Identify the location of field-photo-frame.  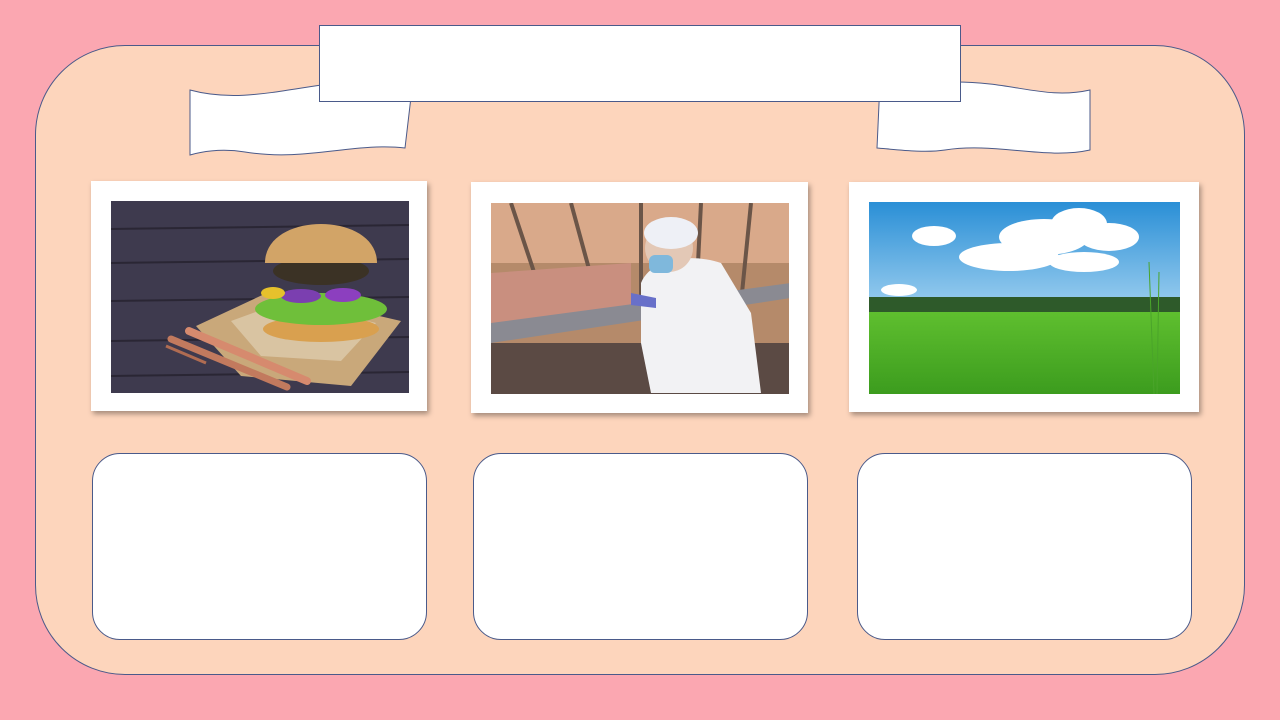
(1024, 297).